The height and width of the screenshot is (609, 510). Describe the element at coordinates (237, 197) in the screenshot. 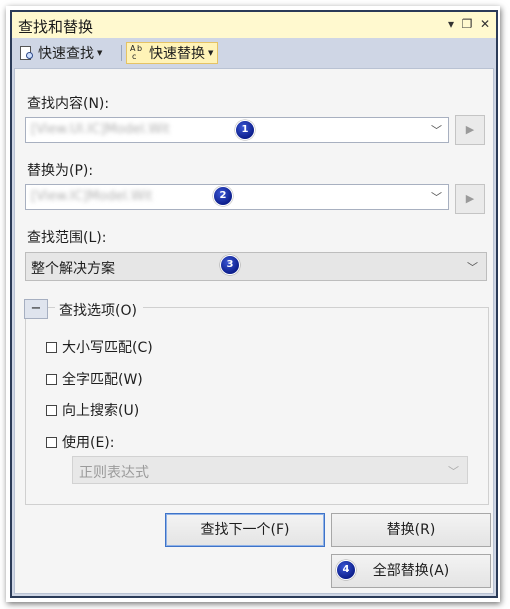

I see `replace-input: [View.IC]Model.Wit ﹀` at that location.